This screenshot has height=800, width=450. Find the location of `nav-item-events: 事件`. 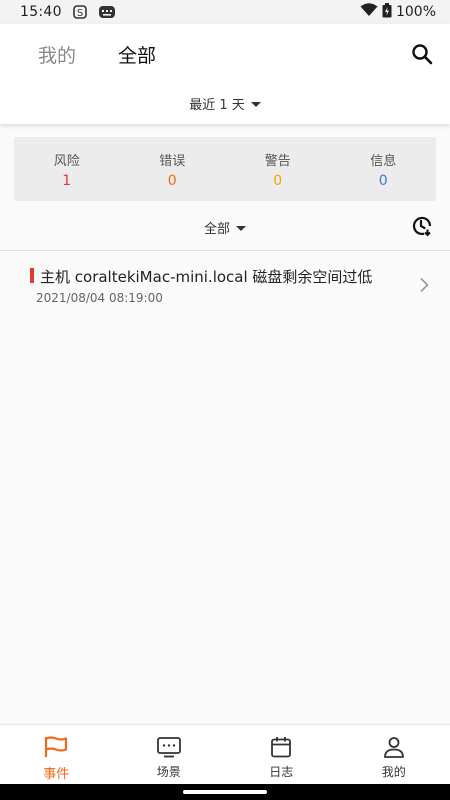

nav-item-events: 事件 is located at coordinates (56, 754).